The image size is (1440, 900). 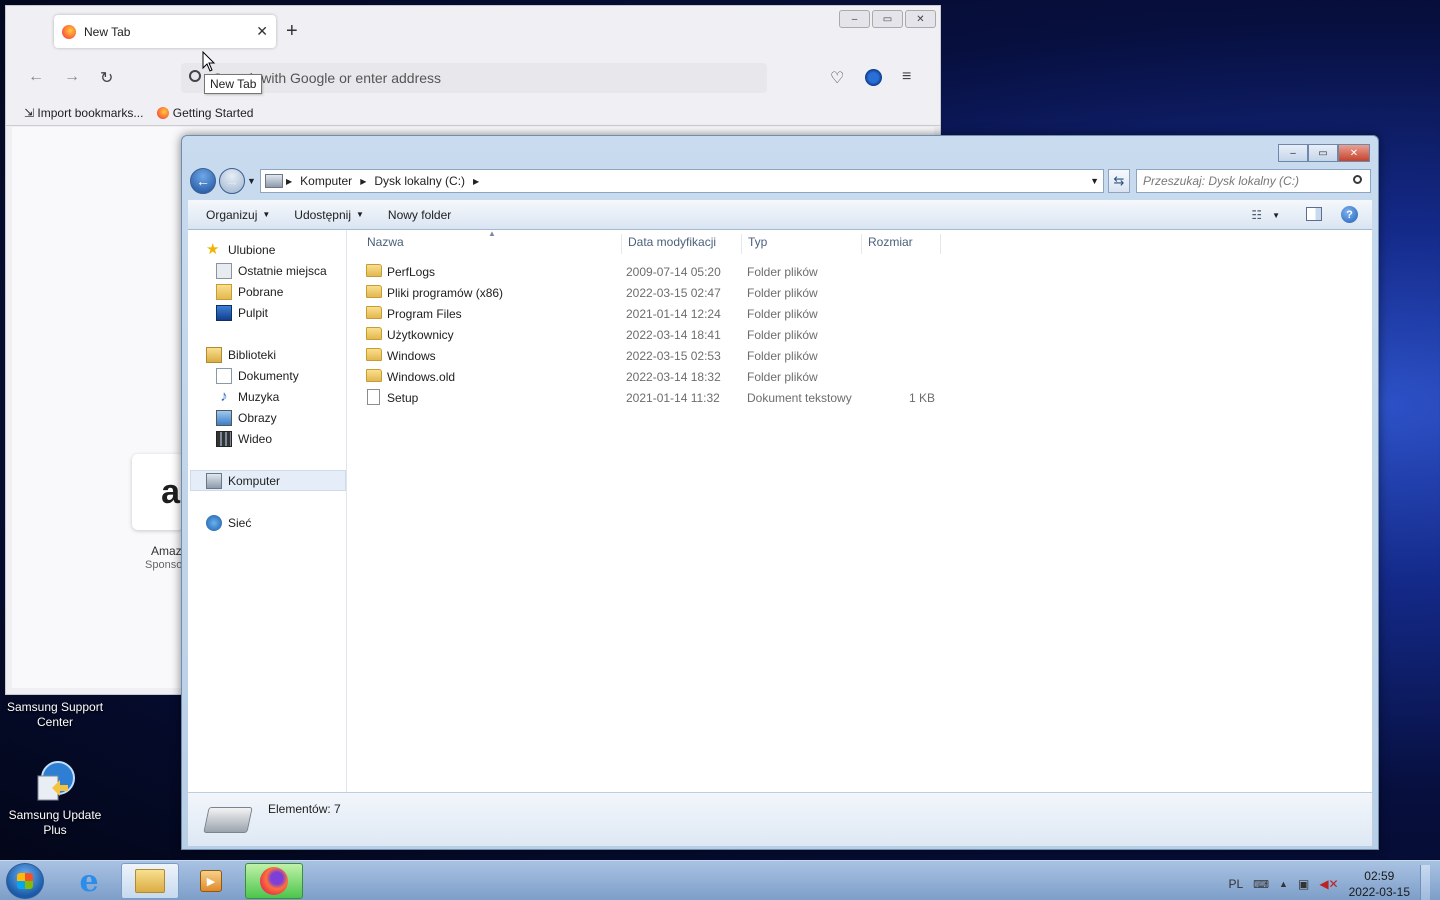 I want to click on file-type: Folder plików, so click(x=782, y=293).